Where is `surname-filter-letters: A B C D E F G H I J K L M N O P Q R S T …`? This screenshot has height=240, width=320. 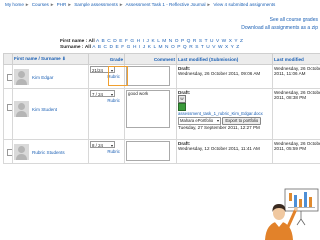 surname-filter-letters: A B C D E F G H I J K L M N O P Q R S T … is located at coordinates (166, 47).